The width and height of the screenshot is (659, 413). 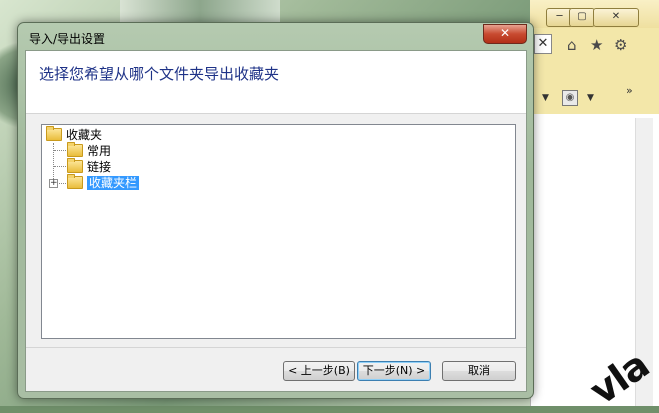 I want to click on back-button: < 上一步(B), so click(x=319, y=371).